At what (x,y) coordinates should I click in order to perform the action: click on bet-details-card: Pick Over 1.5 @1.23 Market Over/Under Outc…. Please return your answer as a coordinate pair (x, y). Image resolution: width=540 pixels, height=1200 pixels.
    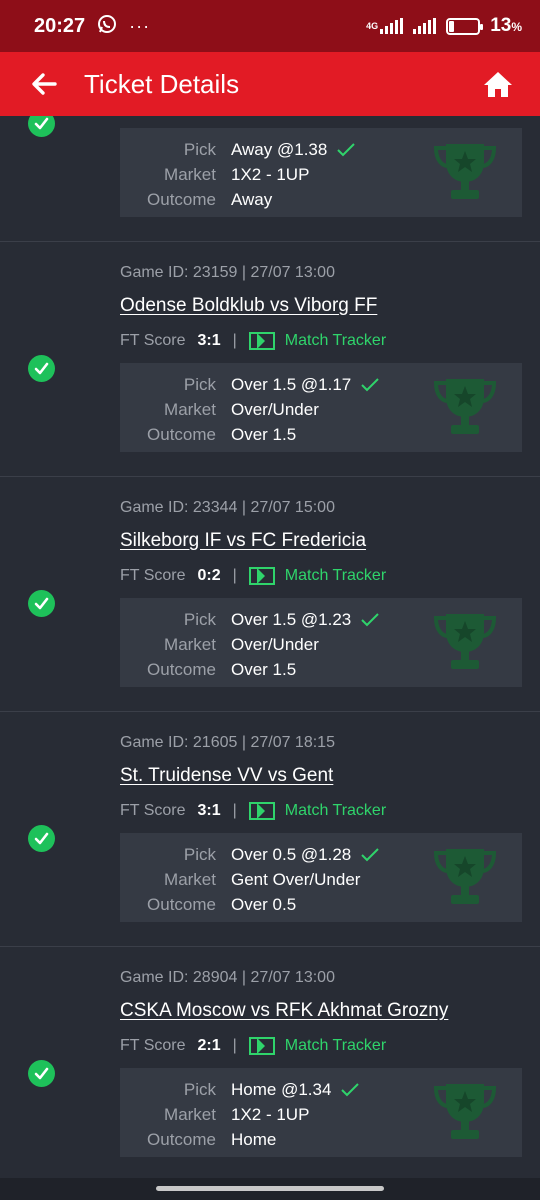
    Looking at the image, I should click on (321, 642).